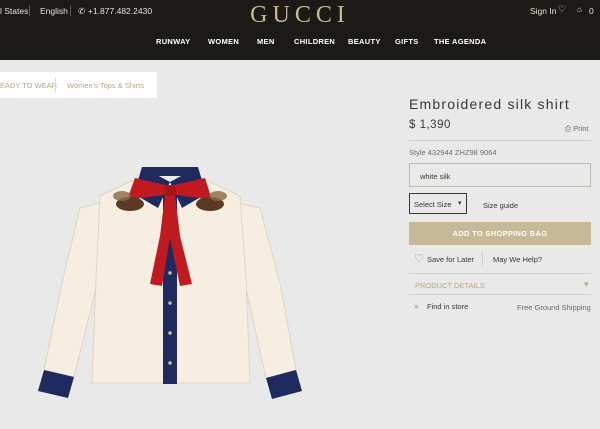 The width and height of the screenshot is (600, 429). Describe the element at coordinates (581, 128) in the screenshot. I see `print-label: Print` at that location.